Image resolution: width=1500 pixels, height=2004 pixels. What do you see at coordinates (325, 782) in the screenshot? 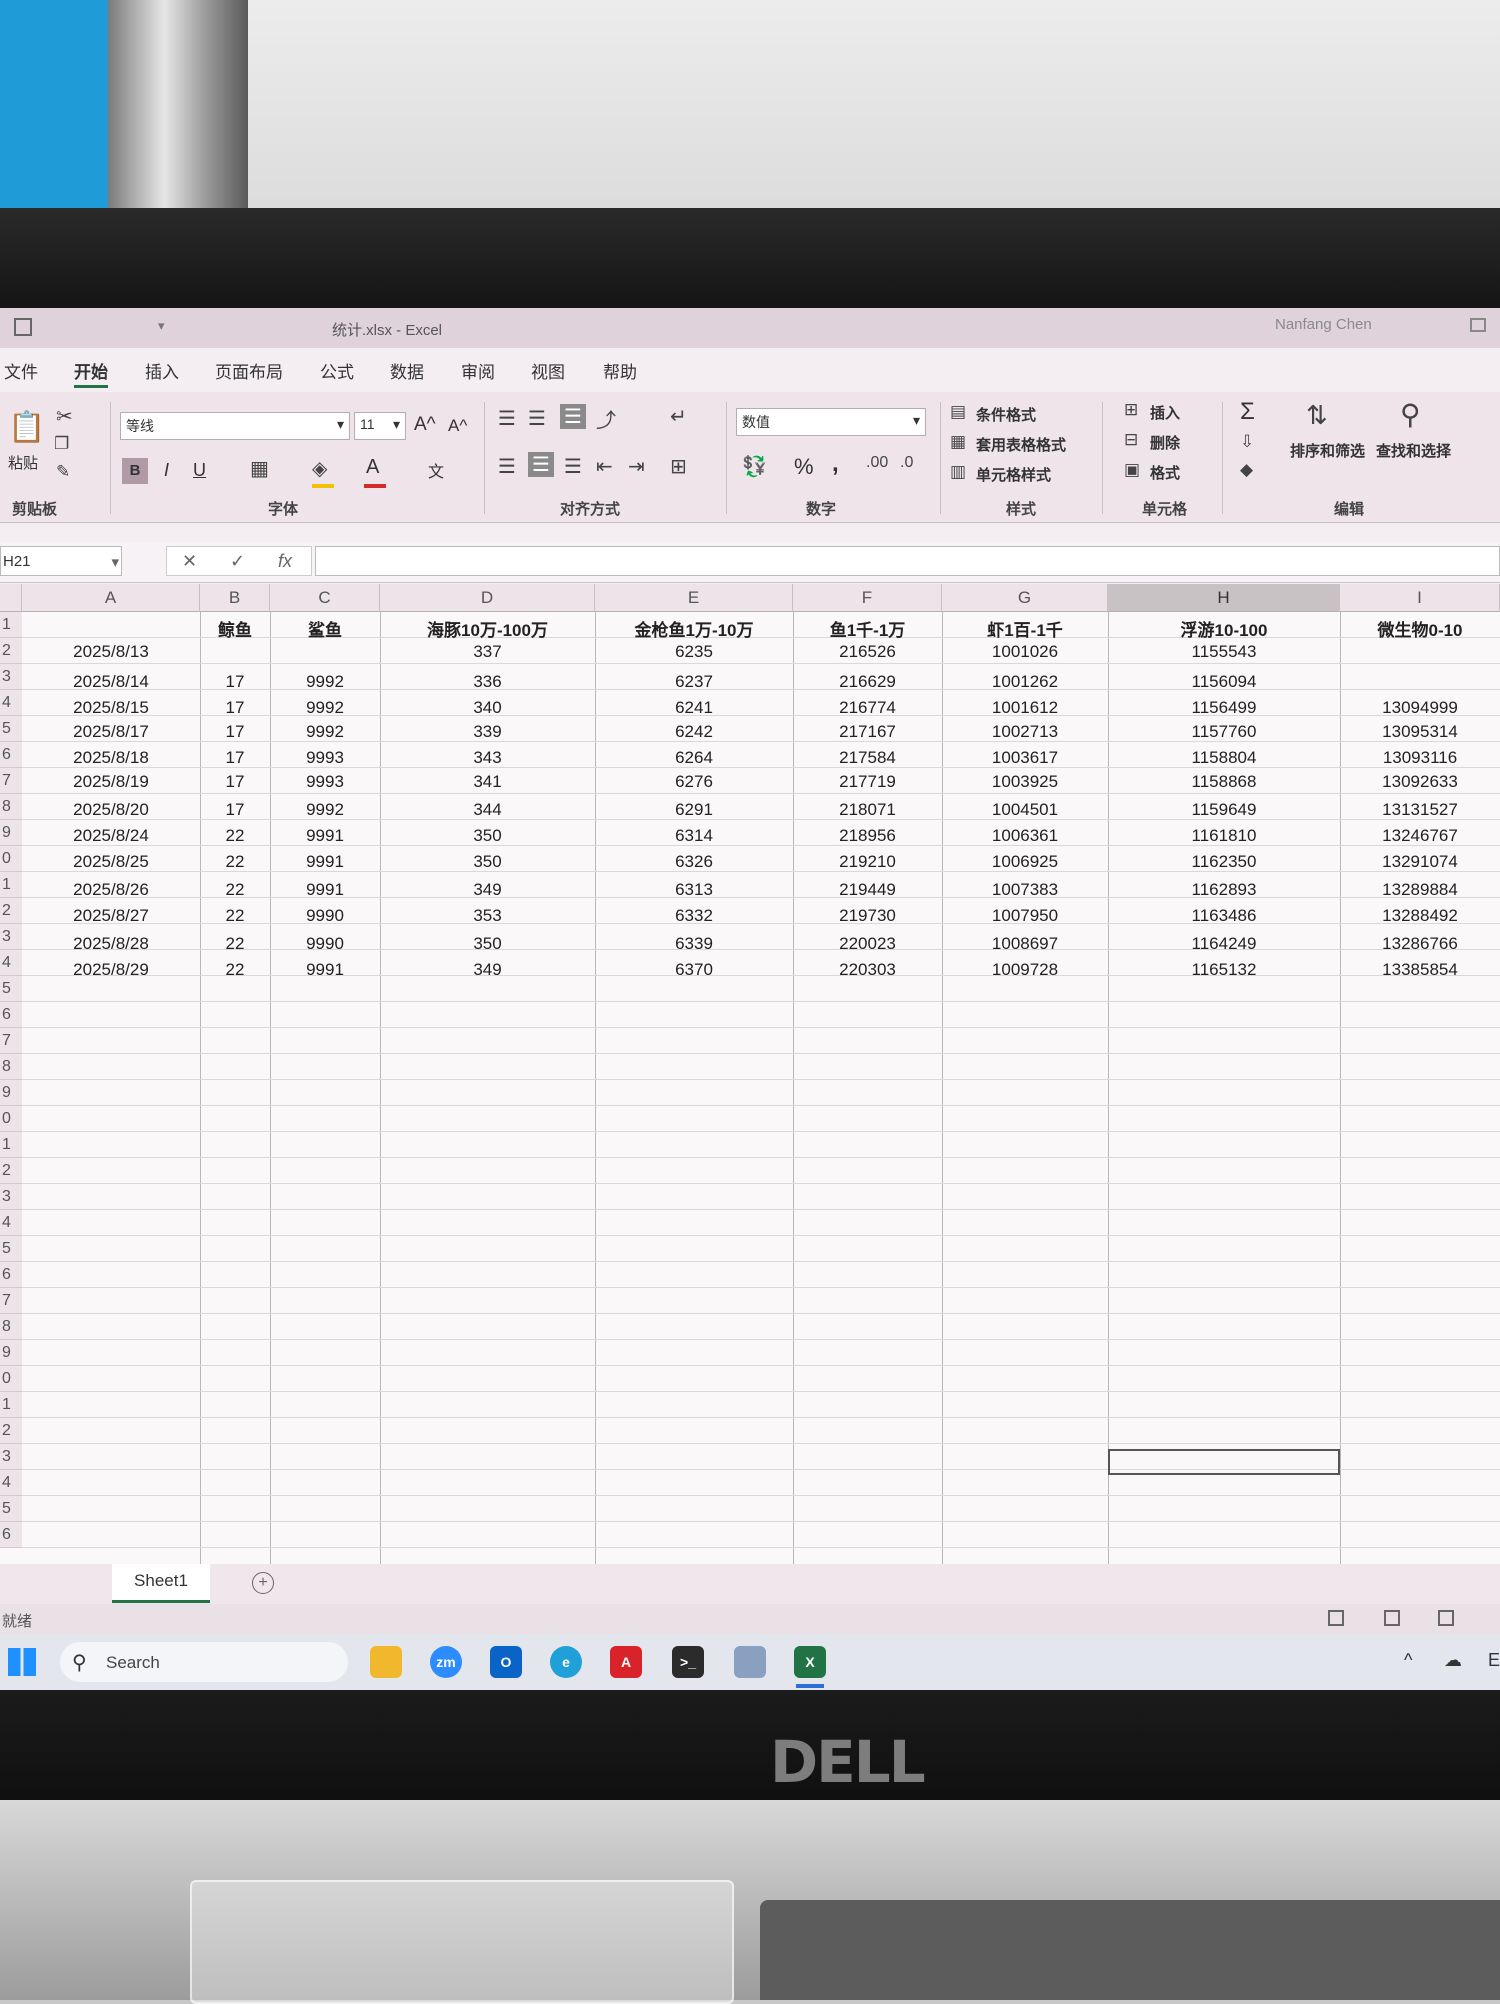
I see `data-cell: 9993` at bounding box center [325, 782].